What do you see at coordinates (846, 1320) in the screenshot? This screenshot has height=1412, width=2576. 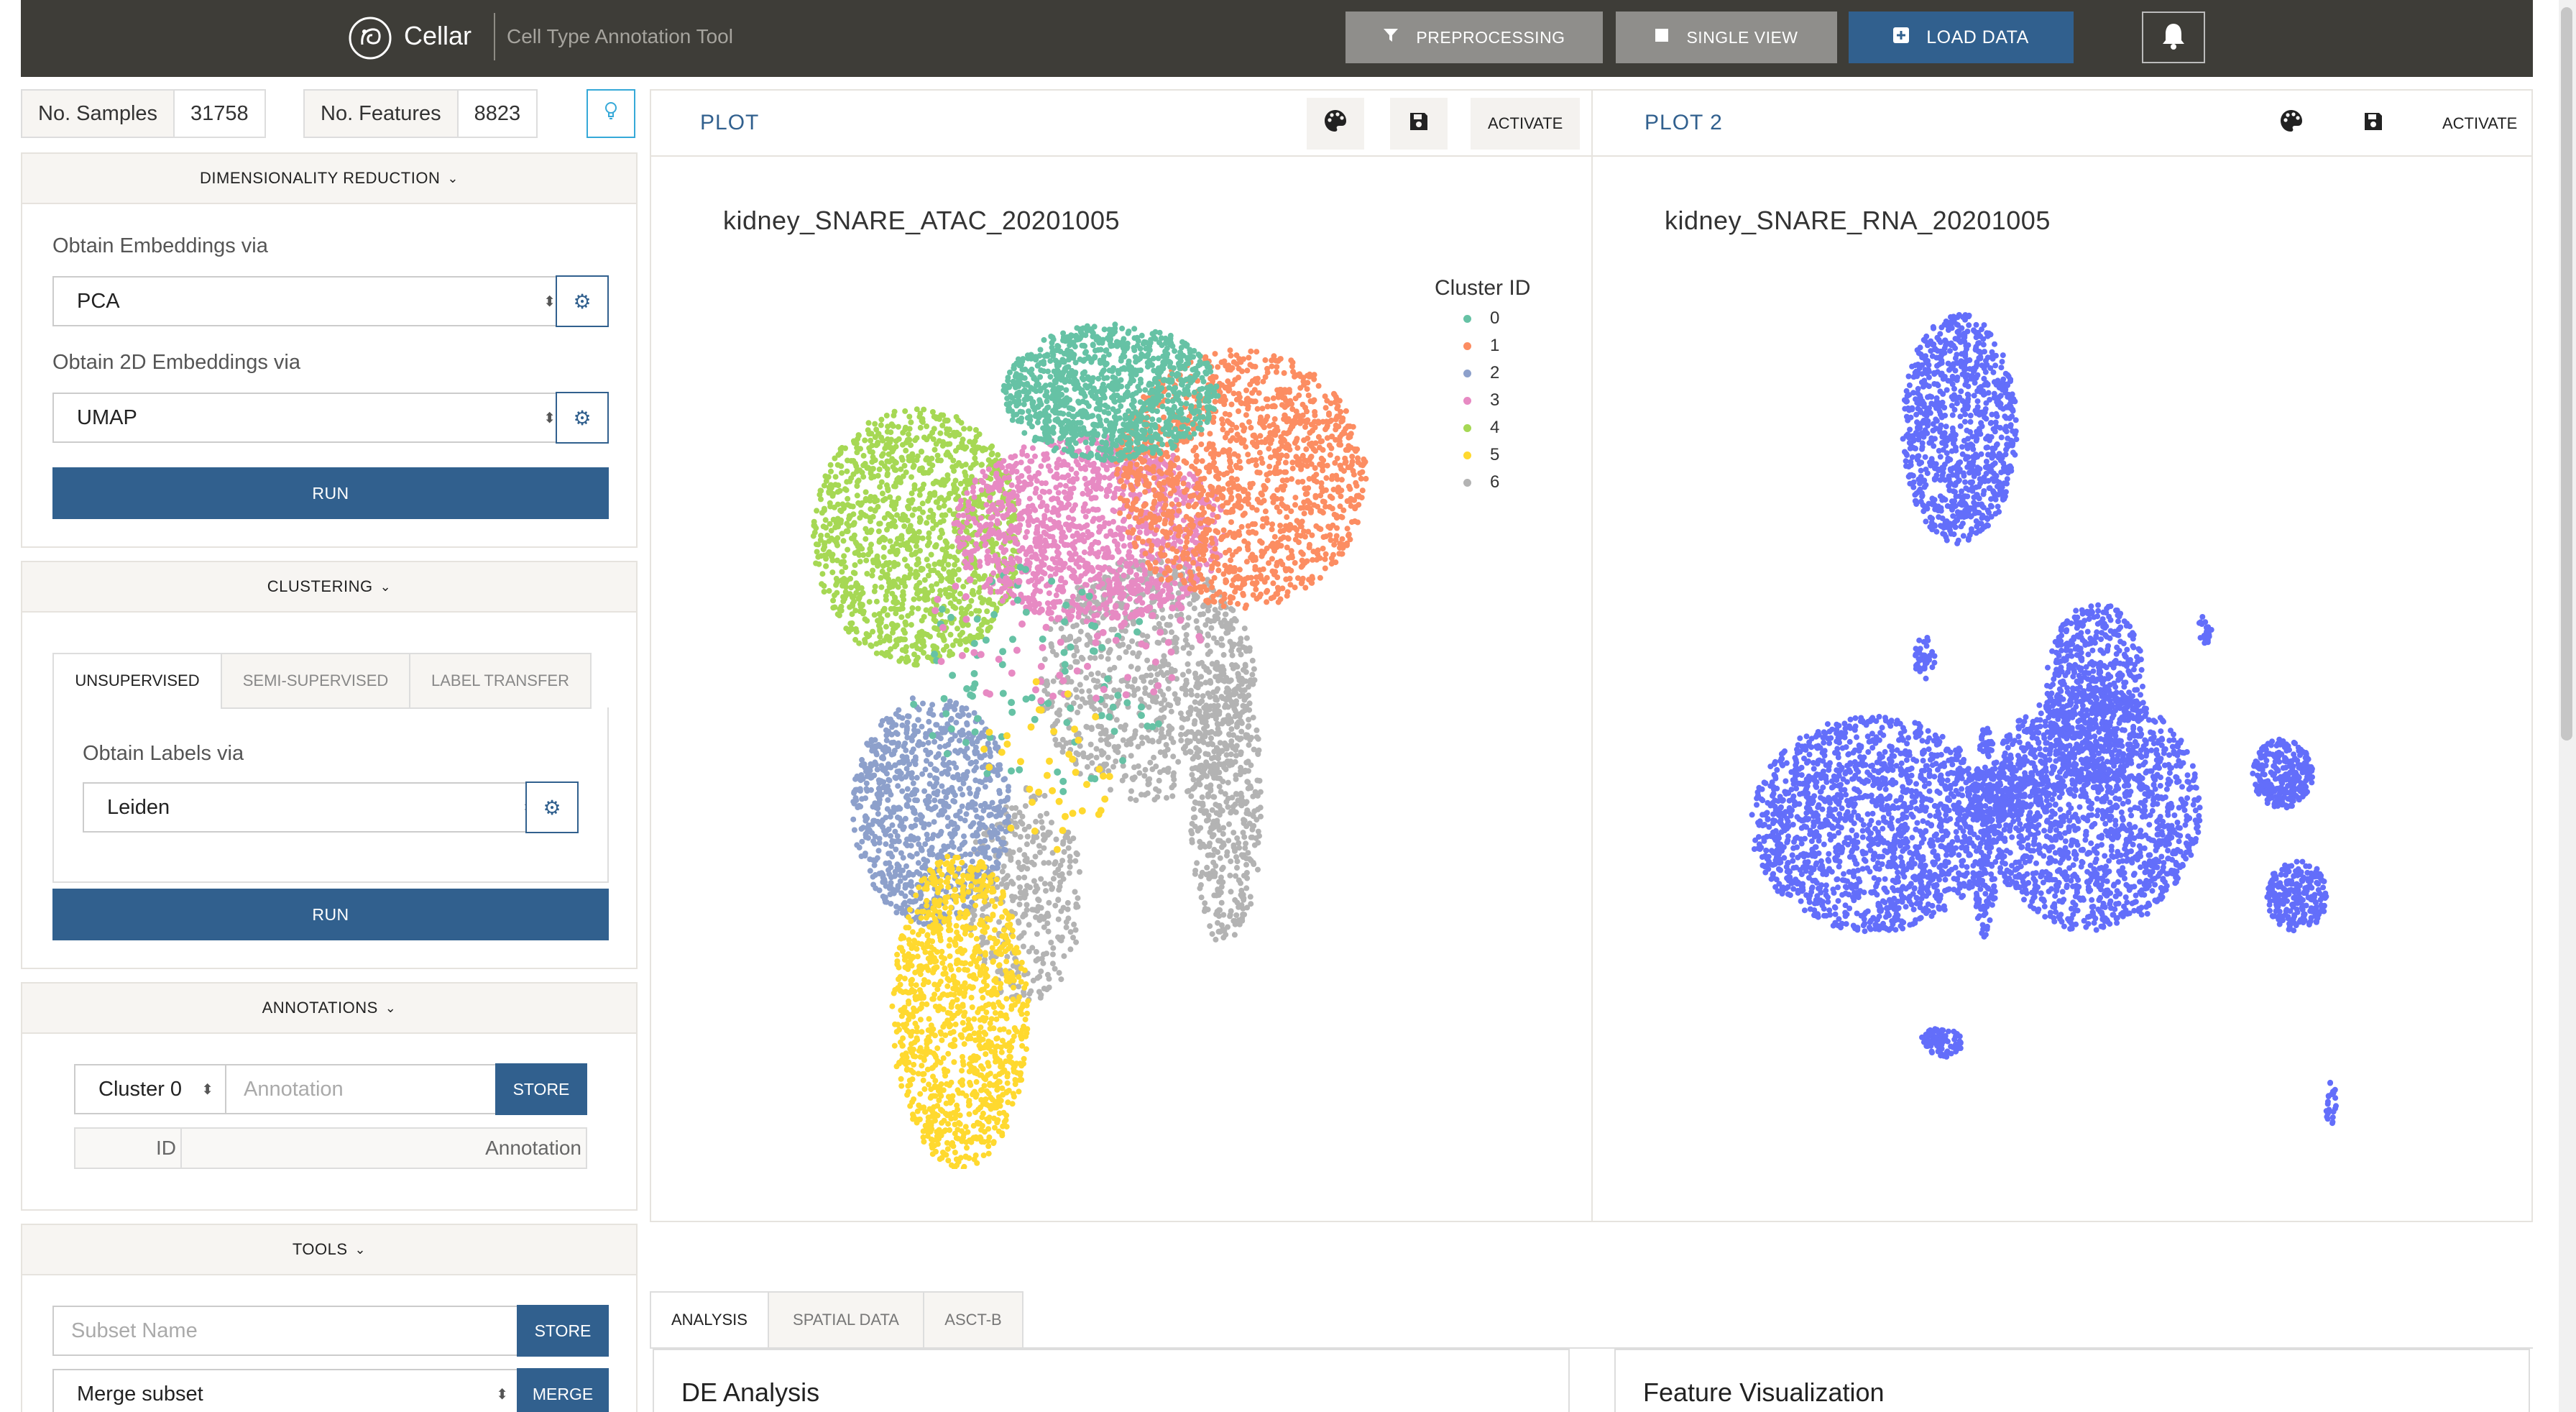 I see `tab-spatial-data: SPATIAL DATA` at bounding box center [846, 1320].